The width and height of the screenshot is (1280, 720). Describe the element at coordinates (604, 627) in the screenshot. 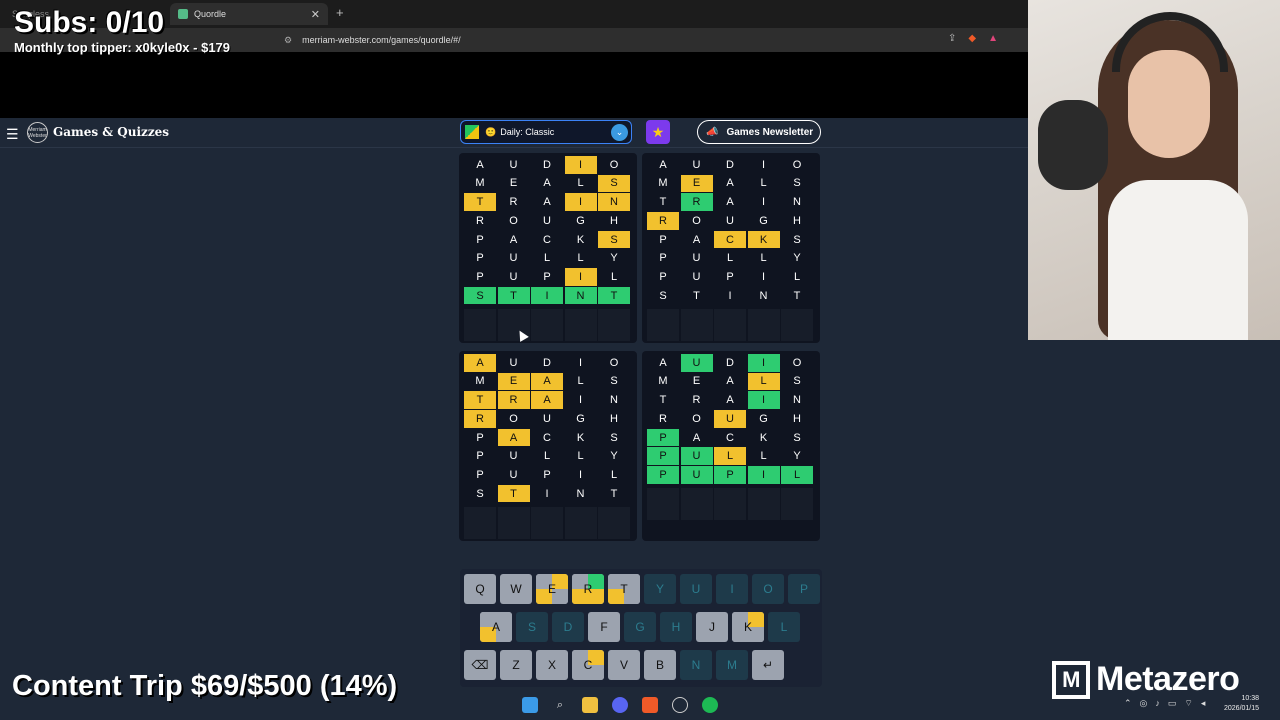

I see `key-f: F` at that location.